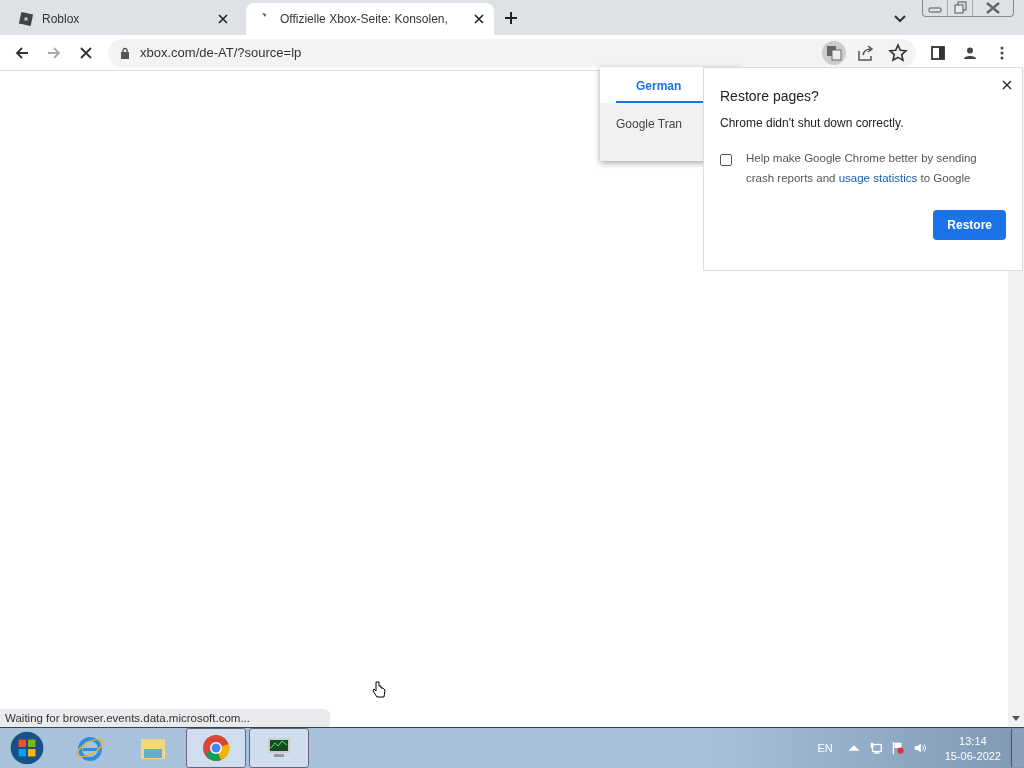 The image size is (1024, 768). What do you see at coordinates (221, 52) in the screenshot?
I see `url-text: xbox.com/de-AT/?source=lp` at bounding box center [221, 52].